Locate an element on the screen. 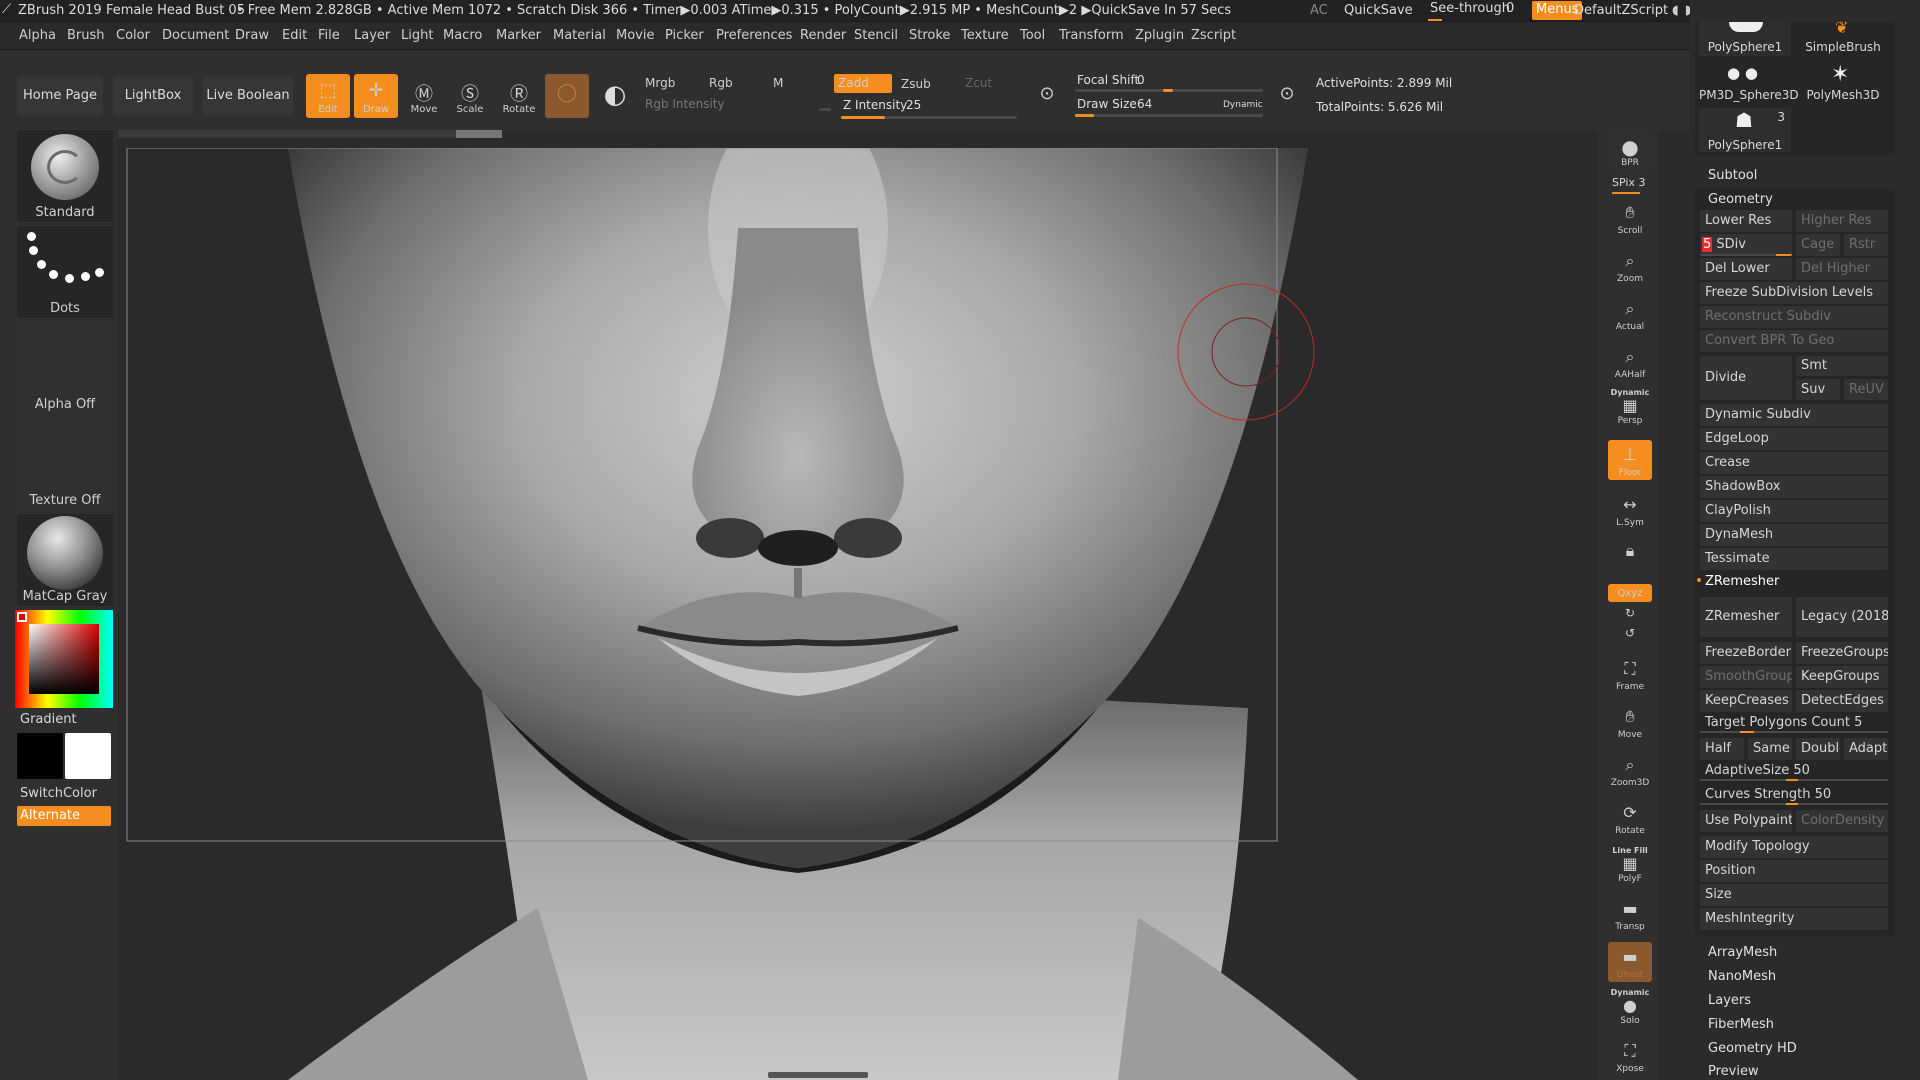 Image resolution: width=1920 pixels, height=1080 pixels. stroke-picker: Dots is located at coordinates (65, 272).